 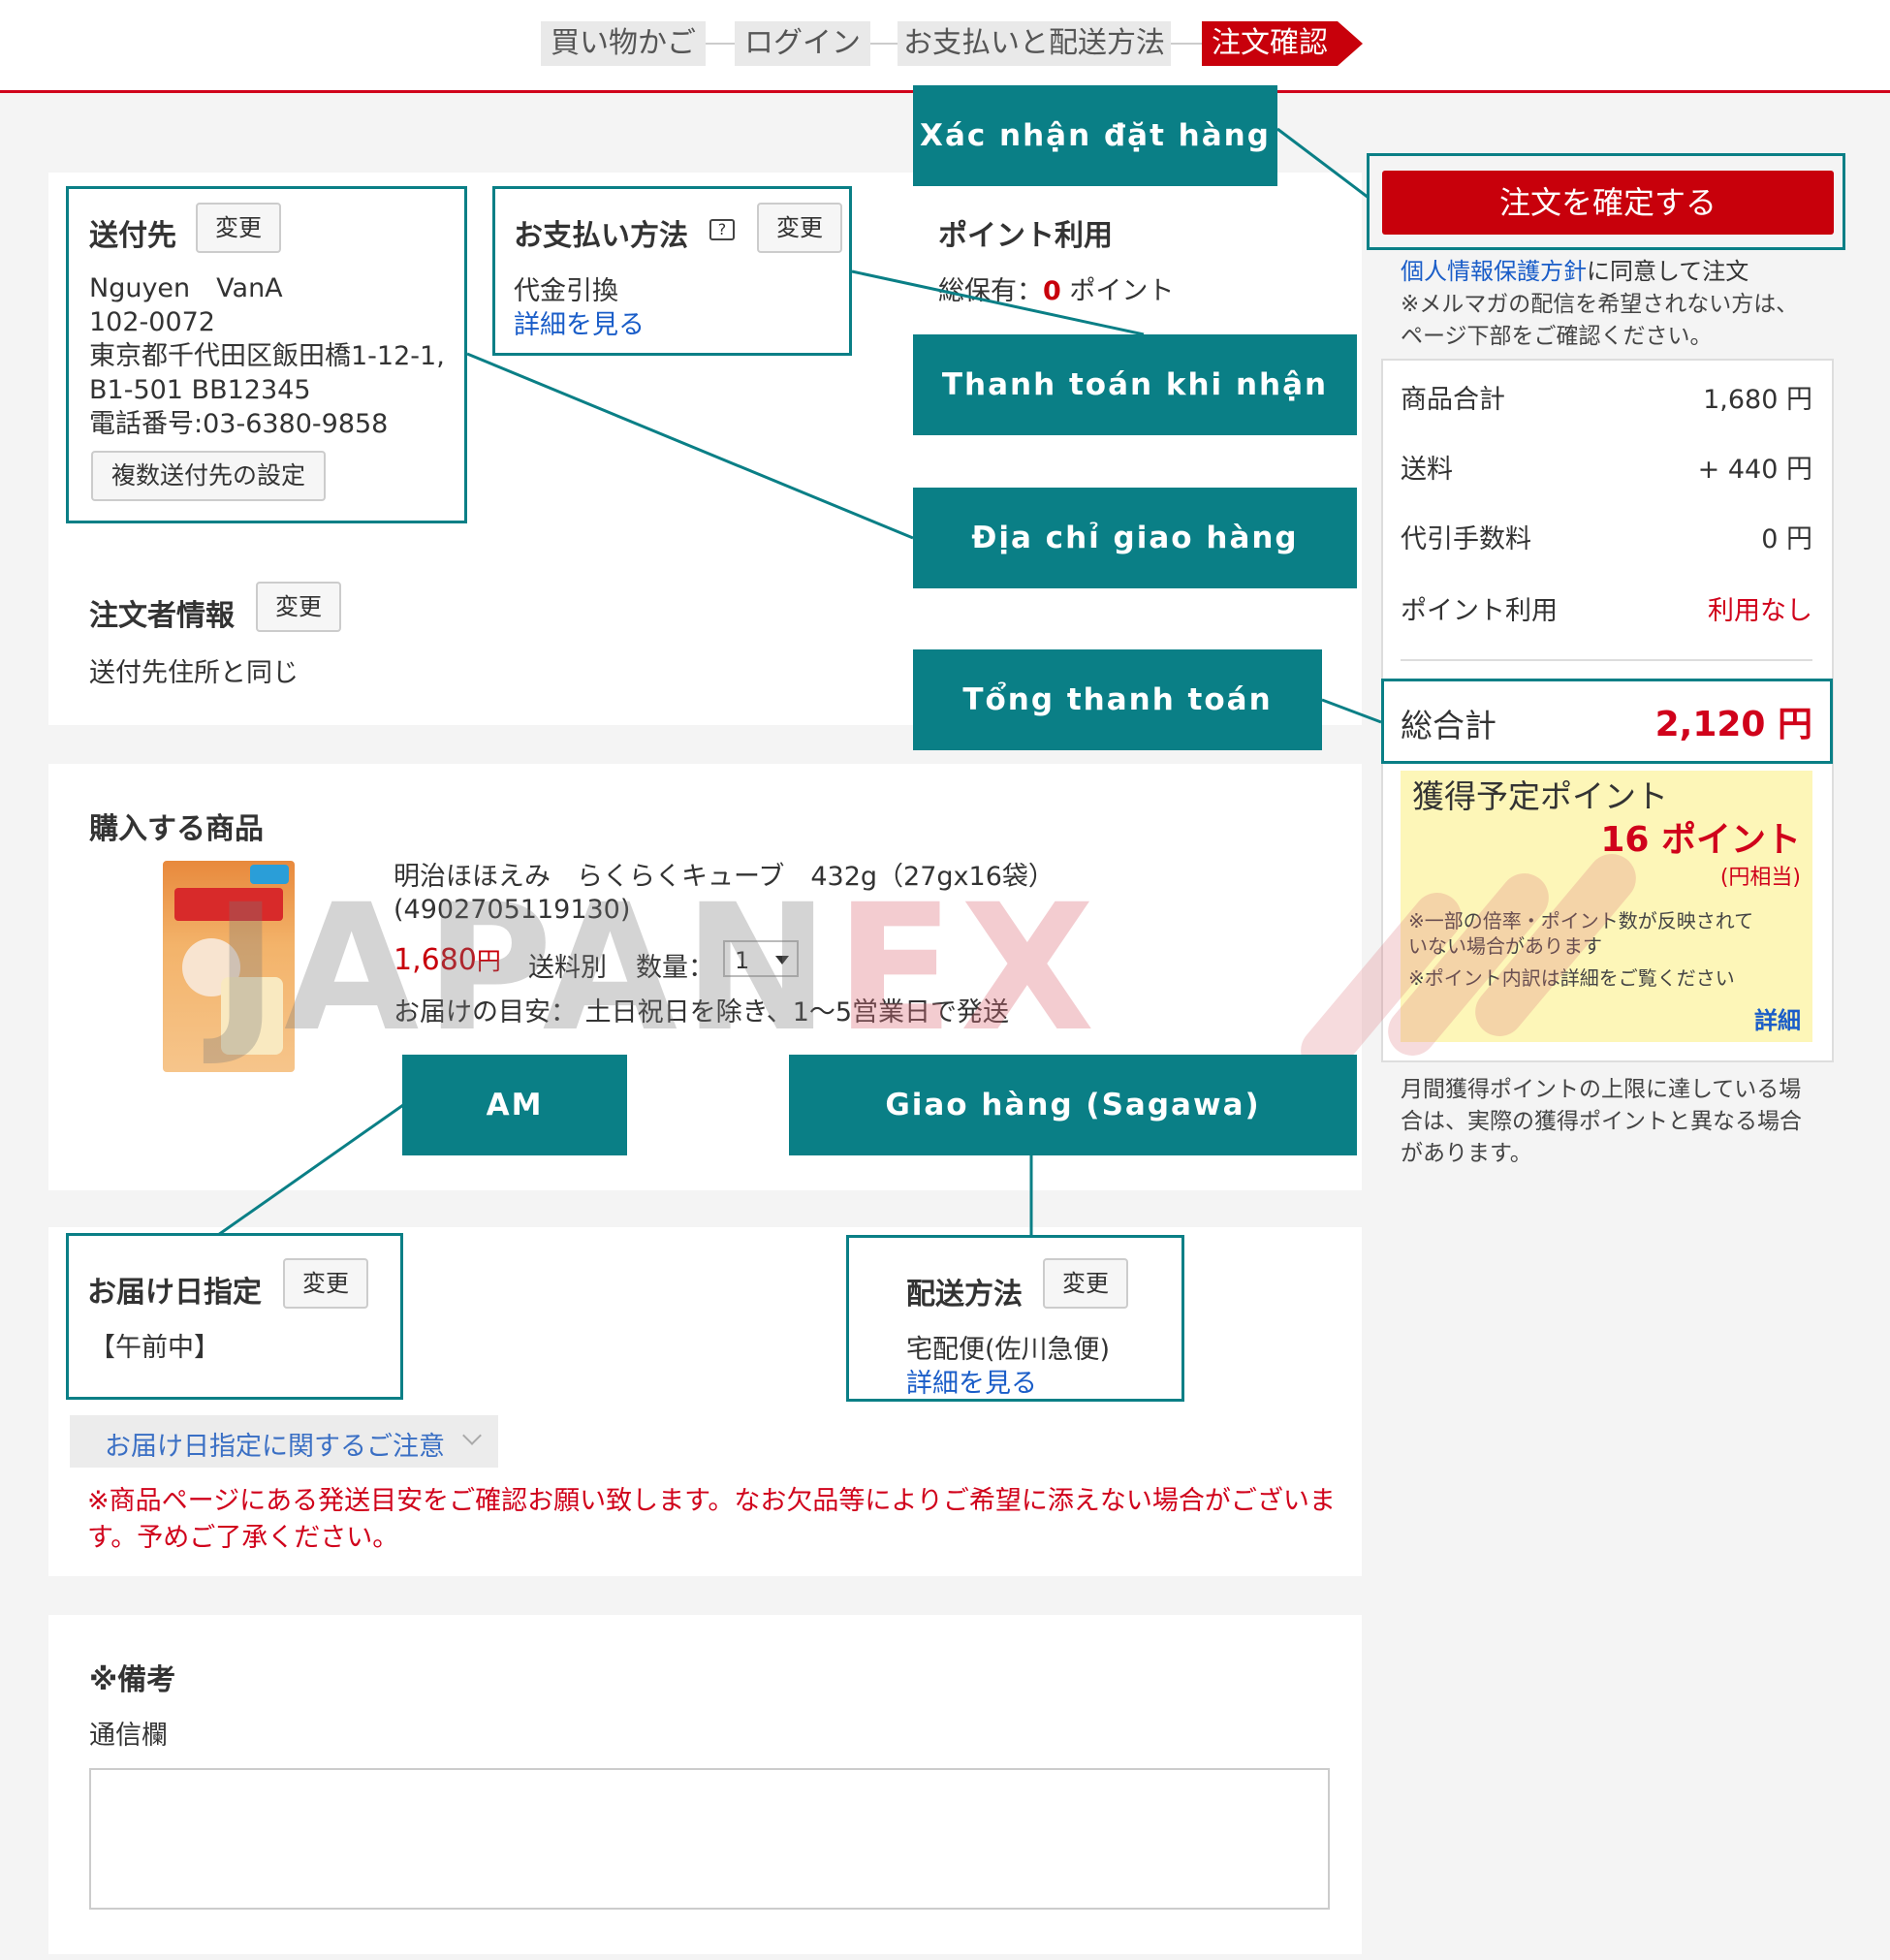 What do you see at coordinates (1095, 135) in the screenshot?
I see `callout-confirm-order: Xác nhận đặt hàng` at bounding box center [1095, 135].